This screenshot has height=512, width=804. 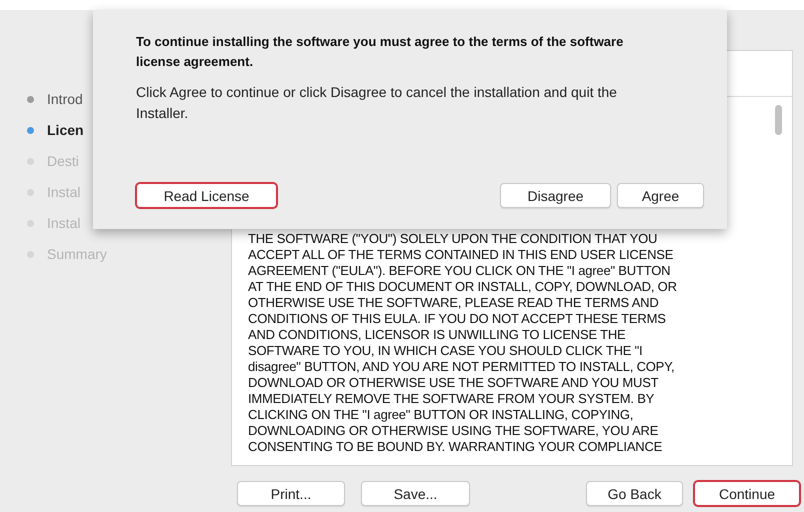 I want to click on go-back-button: Go Back, so click(x=634, y=493).